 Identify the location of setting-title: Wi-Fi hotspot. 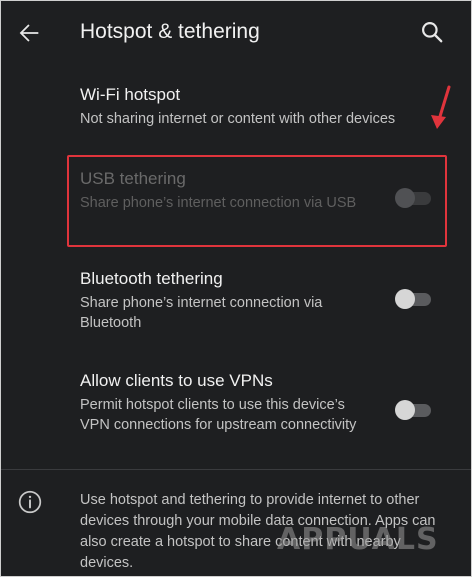
(130, 94).